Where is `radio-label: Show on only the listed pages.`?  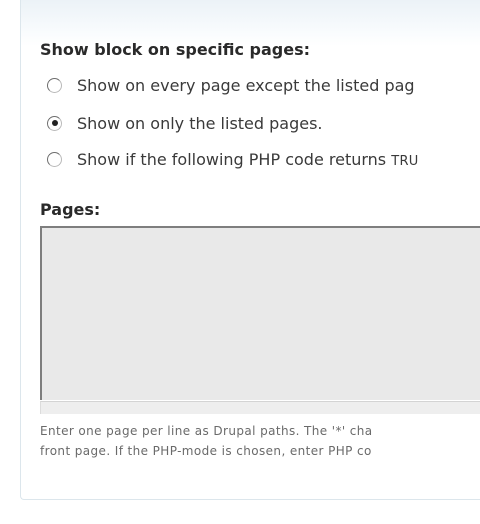 radio-label: Show on only the listed pages. is located at coordinates (200, 123).